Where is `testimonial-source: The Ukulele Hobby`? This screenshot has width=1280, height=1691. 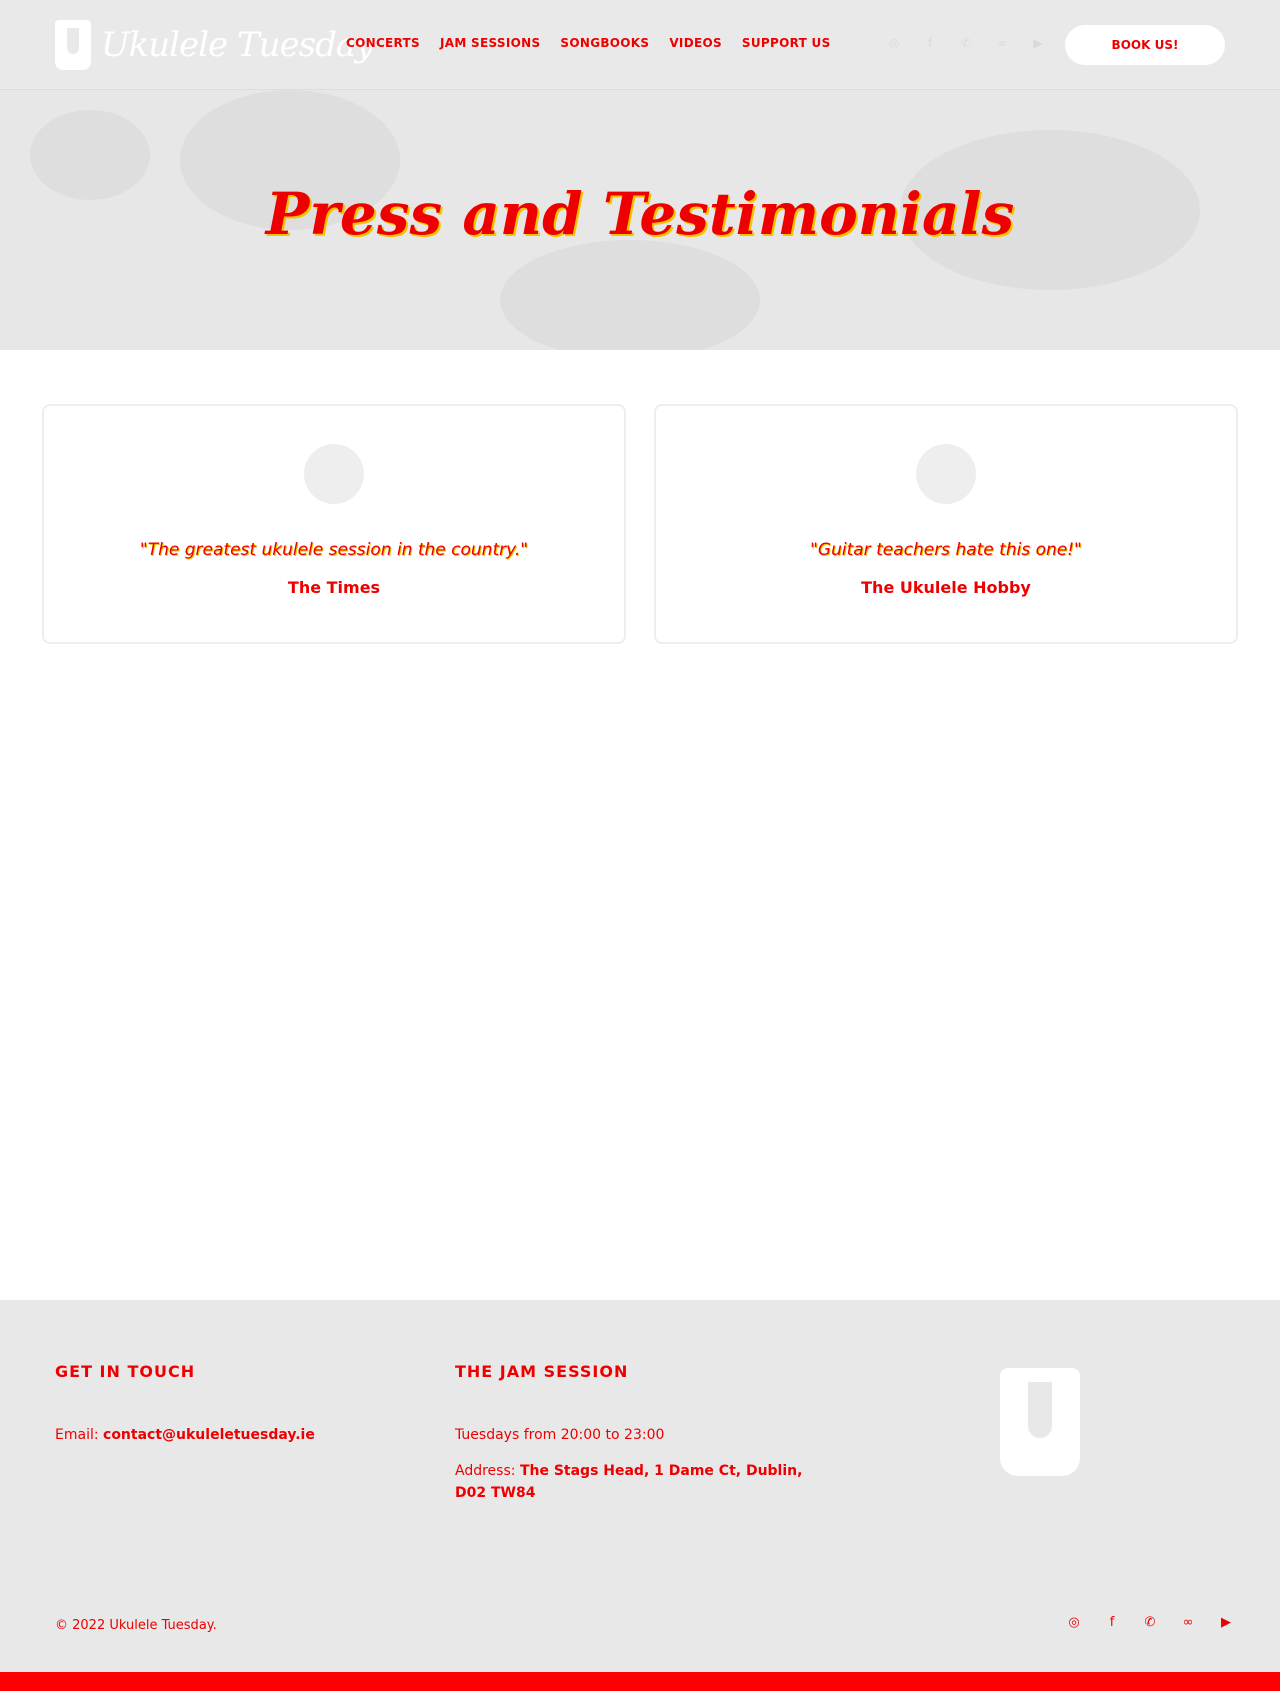 testimonial-source: The Ukulele Hobby is located at coordinates (946, 587).